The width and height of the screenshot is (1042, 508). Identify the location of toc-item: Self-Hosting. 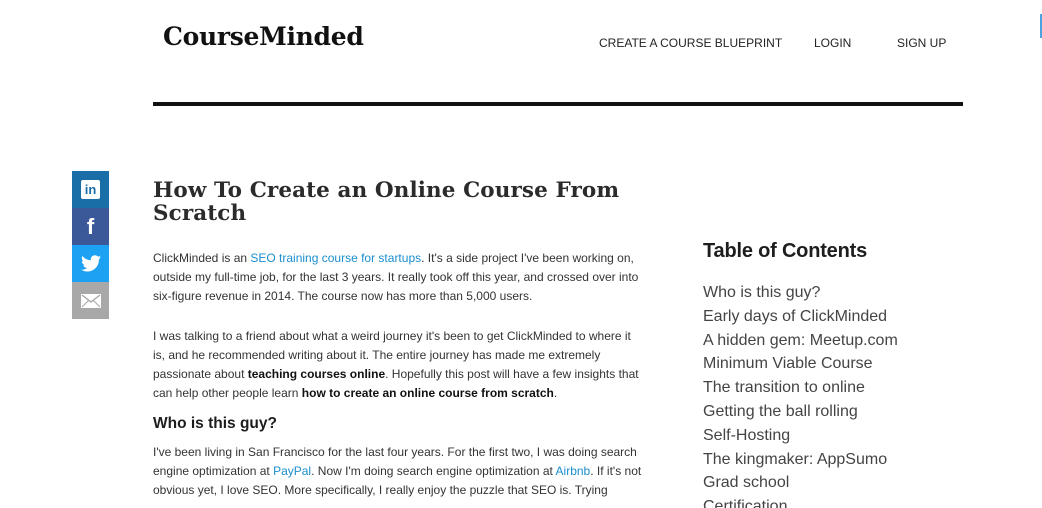
(853, 436).